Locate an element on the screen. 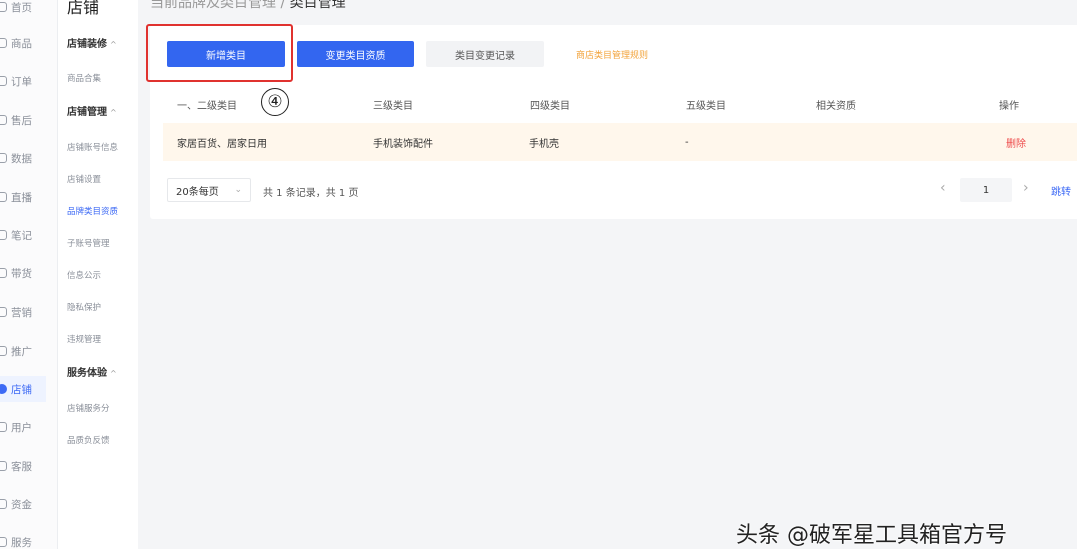 The width and height of the screenshot is (1077, 549). aftersales-icon is located at coordinates (3, 120).